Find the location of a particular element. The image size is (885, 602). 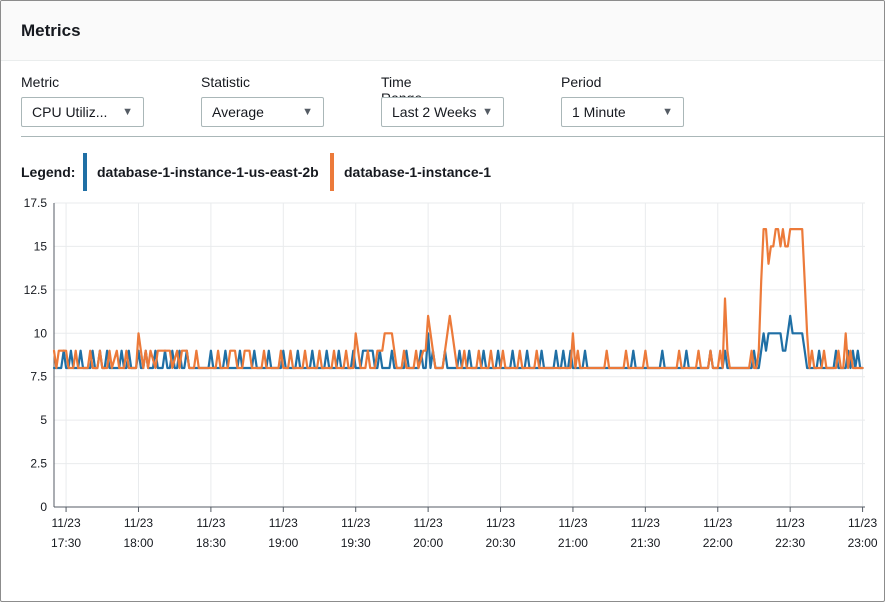

legend-item-label: database-1-instance-1 is located at coordinates (418, 172).